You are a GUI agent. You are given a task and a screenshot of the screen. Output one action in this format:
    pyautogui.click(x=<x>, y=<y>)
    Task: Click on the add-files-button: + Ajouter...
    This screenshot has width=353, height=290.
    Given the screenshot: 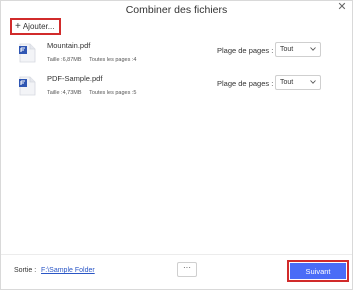 What is the action you would take?
    pyautogui.click(x=35, y=26)
    